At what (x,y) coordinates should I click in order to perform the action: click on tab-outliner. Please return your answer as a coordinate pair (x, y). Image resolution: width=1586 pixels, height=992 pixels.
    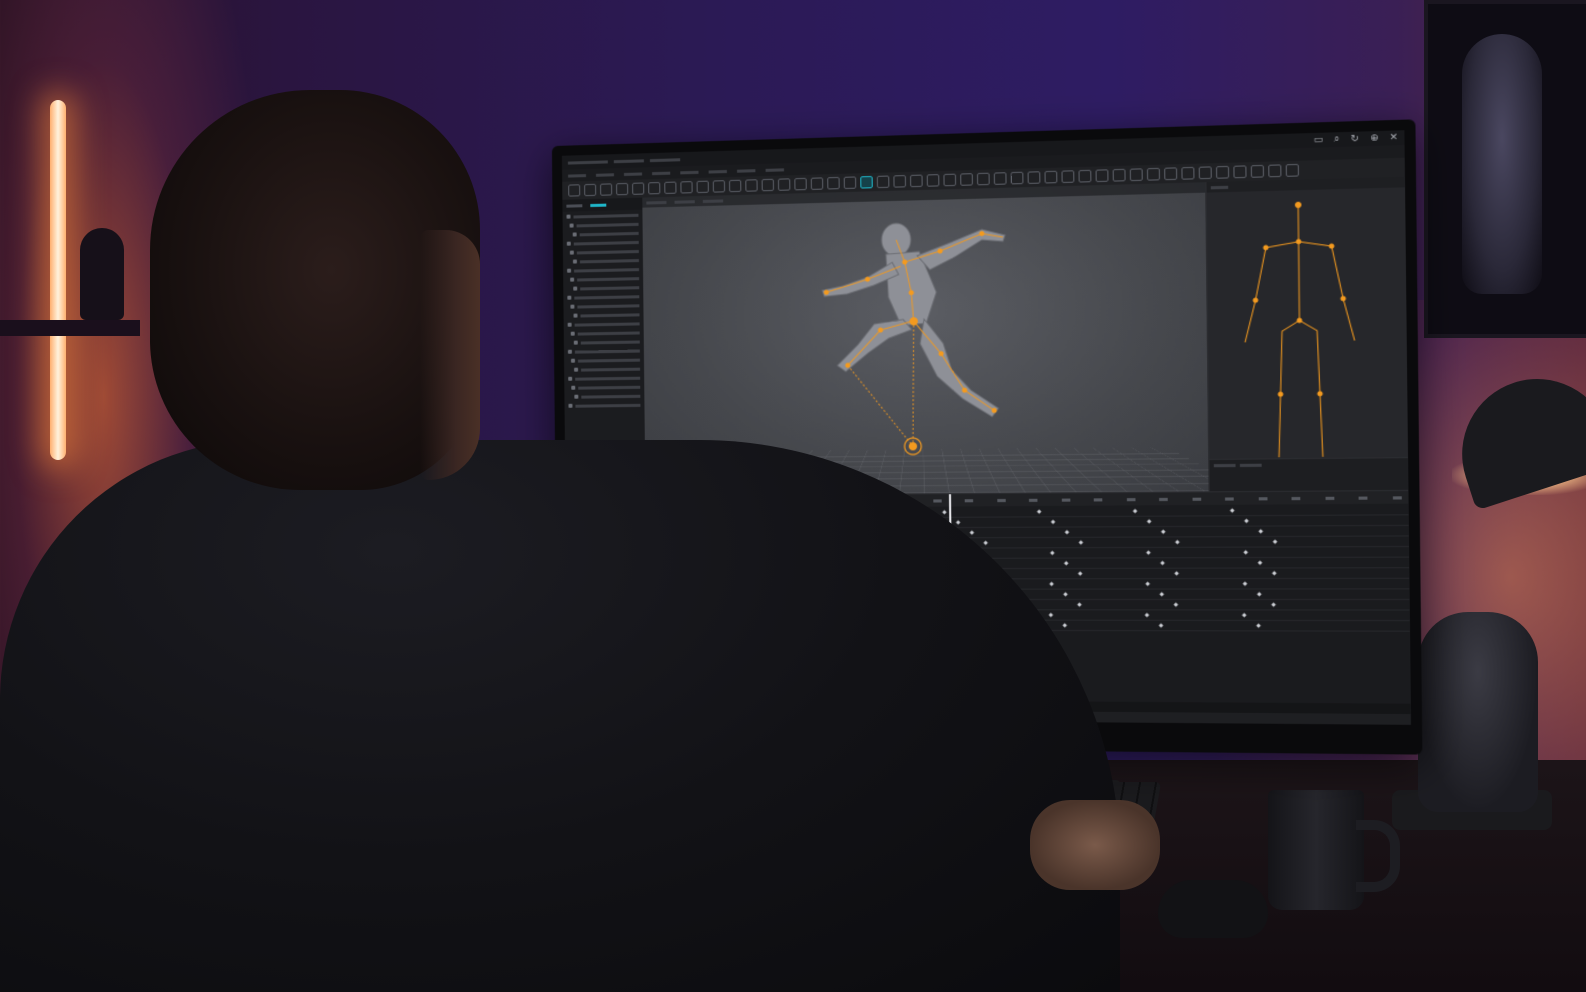
    Looking at the image, I should click on (598, 205).